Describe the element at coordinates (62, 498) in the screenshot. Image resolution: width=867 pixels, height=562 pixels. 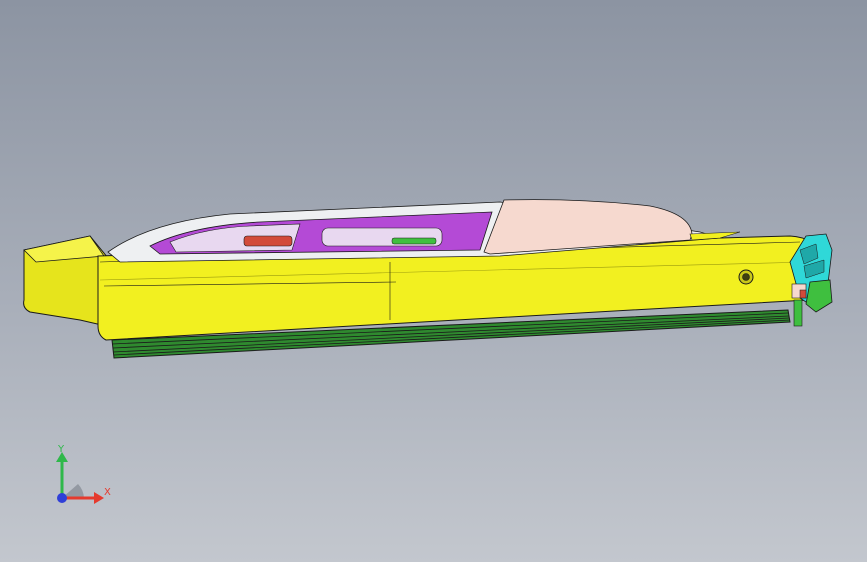
I see `z-axis-dot` at that location.